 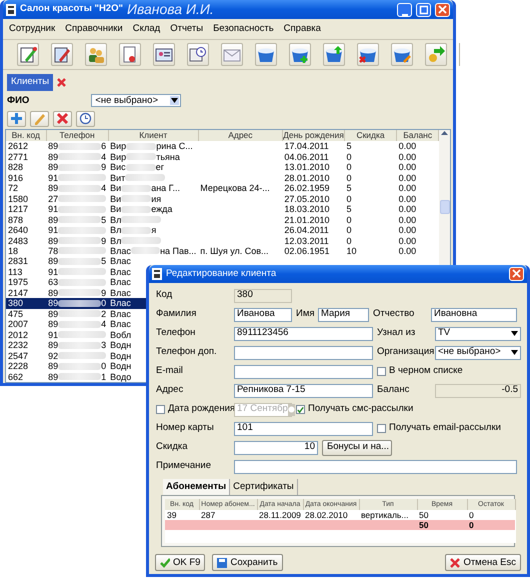 I want to click on table-cell: 1217, so click(x=26, y=209).